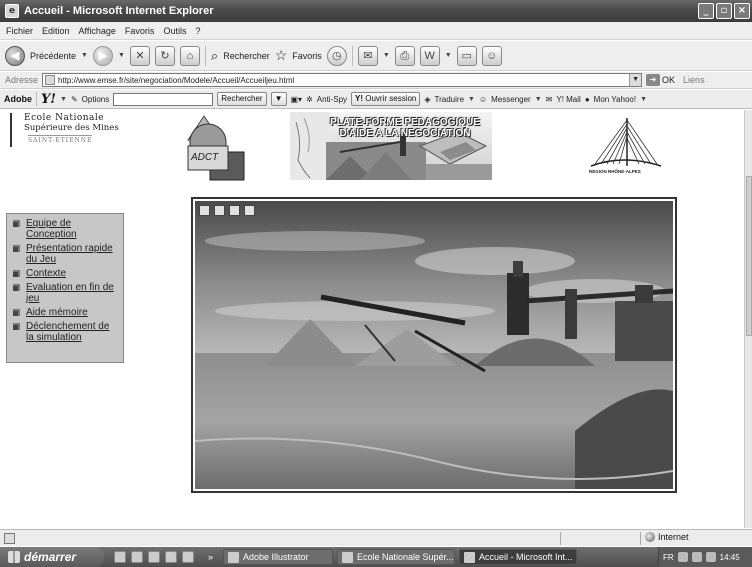  I want to click on nav-item-evaluation: Evaluation en fin de jeu, so click(65, 293).